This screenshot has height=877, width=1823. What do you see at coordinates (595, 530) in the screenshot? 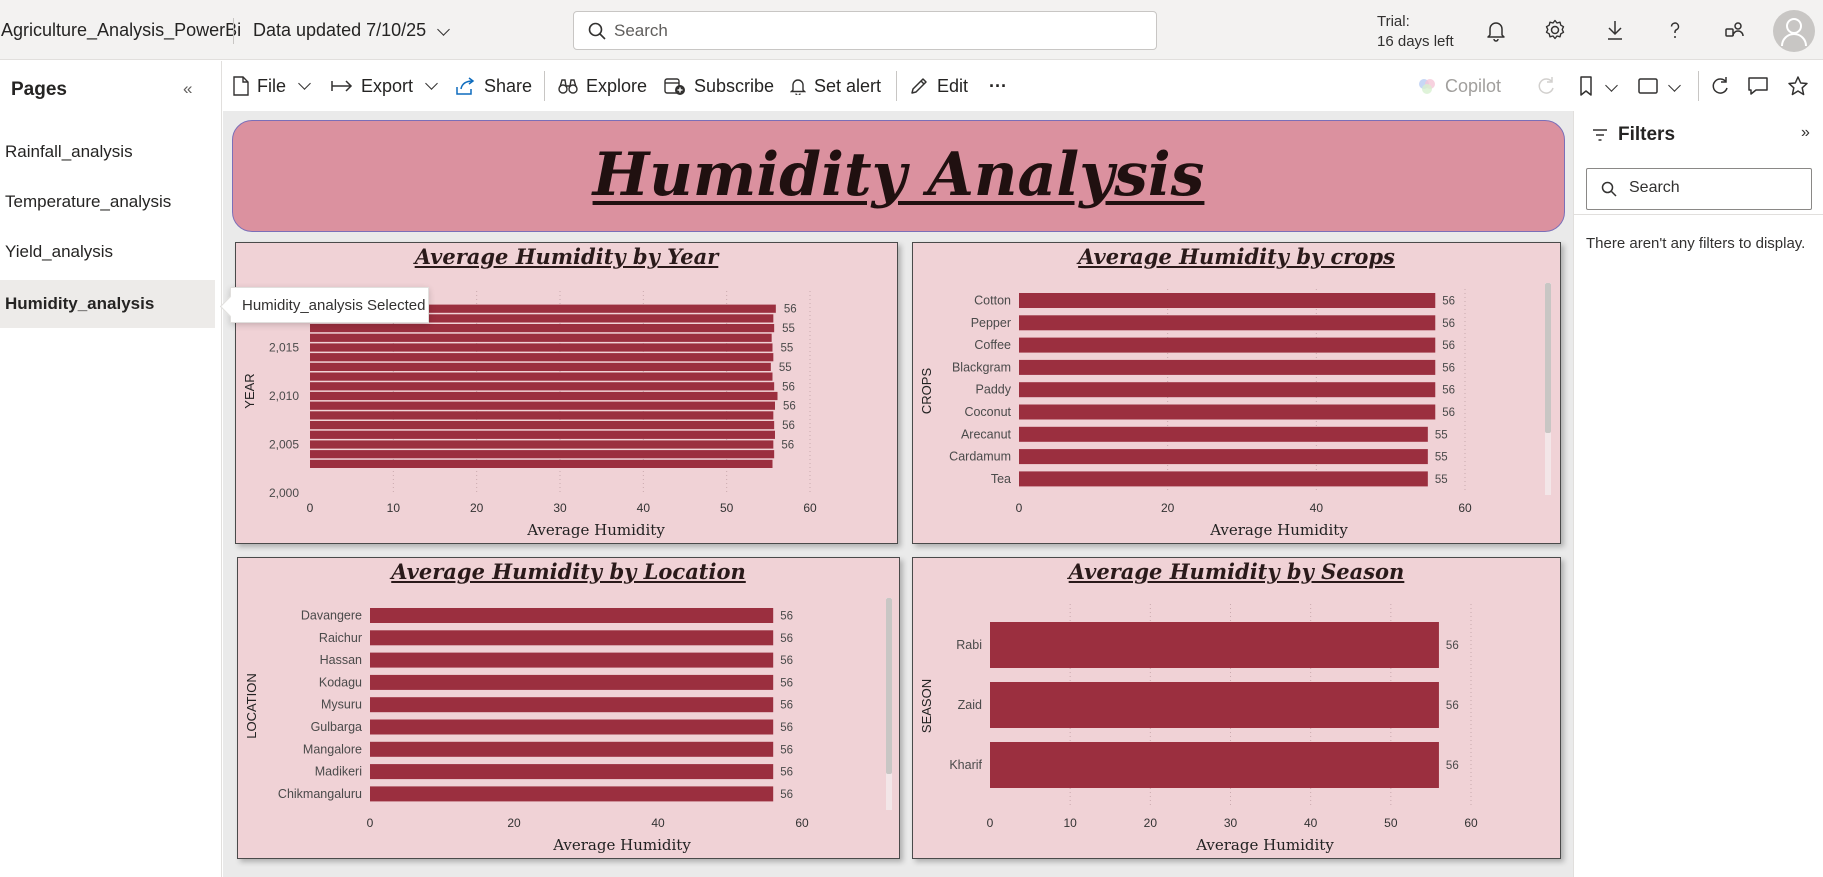
I see `x-axis-title: Average Humidity` at bounding box center [595, 530].